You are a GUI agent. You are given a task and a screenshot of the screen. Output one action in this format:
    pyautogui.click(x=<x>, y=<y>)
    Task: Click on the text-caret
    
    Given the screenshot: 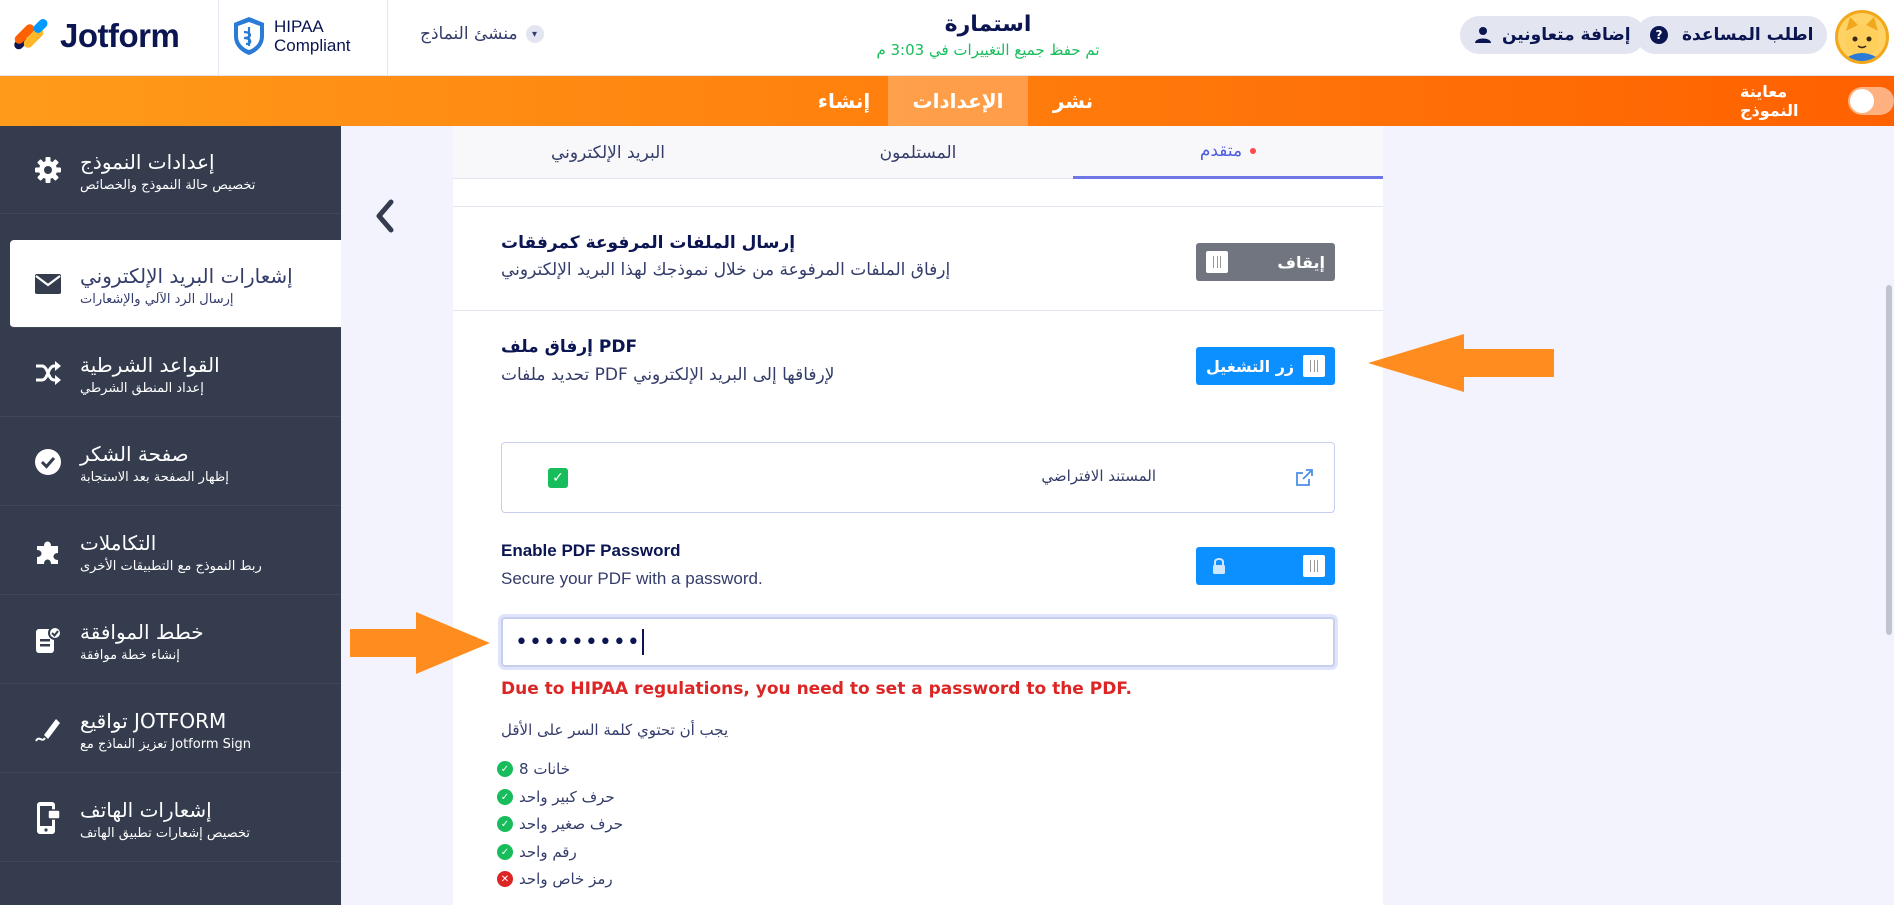 What is the action you would take?
    pyautogui.click(x=642, y=642)
    